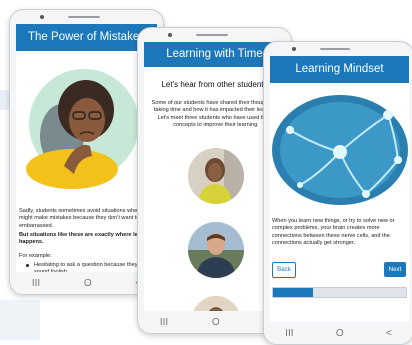 The image size is (412, 345). I want to click on next-button: Next, so click(395, 269).